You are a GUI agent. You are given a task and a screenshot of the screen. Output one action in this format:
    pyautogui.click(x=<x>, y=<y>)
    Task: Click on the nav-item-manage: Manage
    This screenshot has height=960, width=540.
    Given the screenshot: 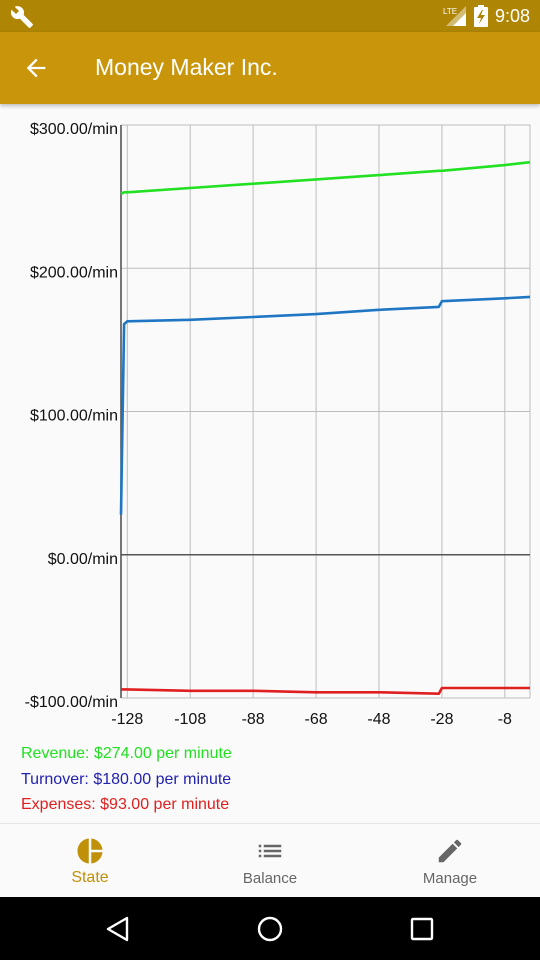 What is the action you would take?
    pyautogui.click(x=450, y=861)
    